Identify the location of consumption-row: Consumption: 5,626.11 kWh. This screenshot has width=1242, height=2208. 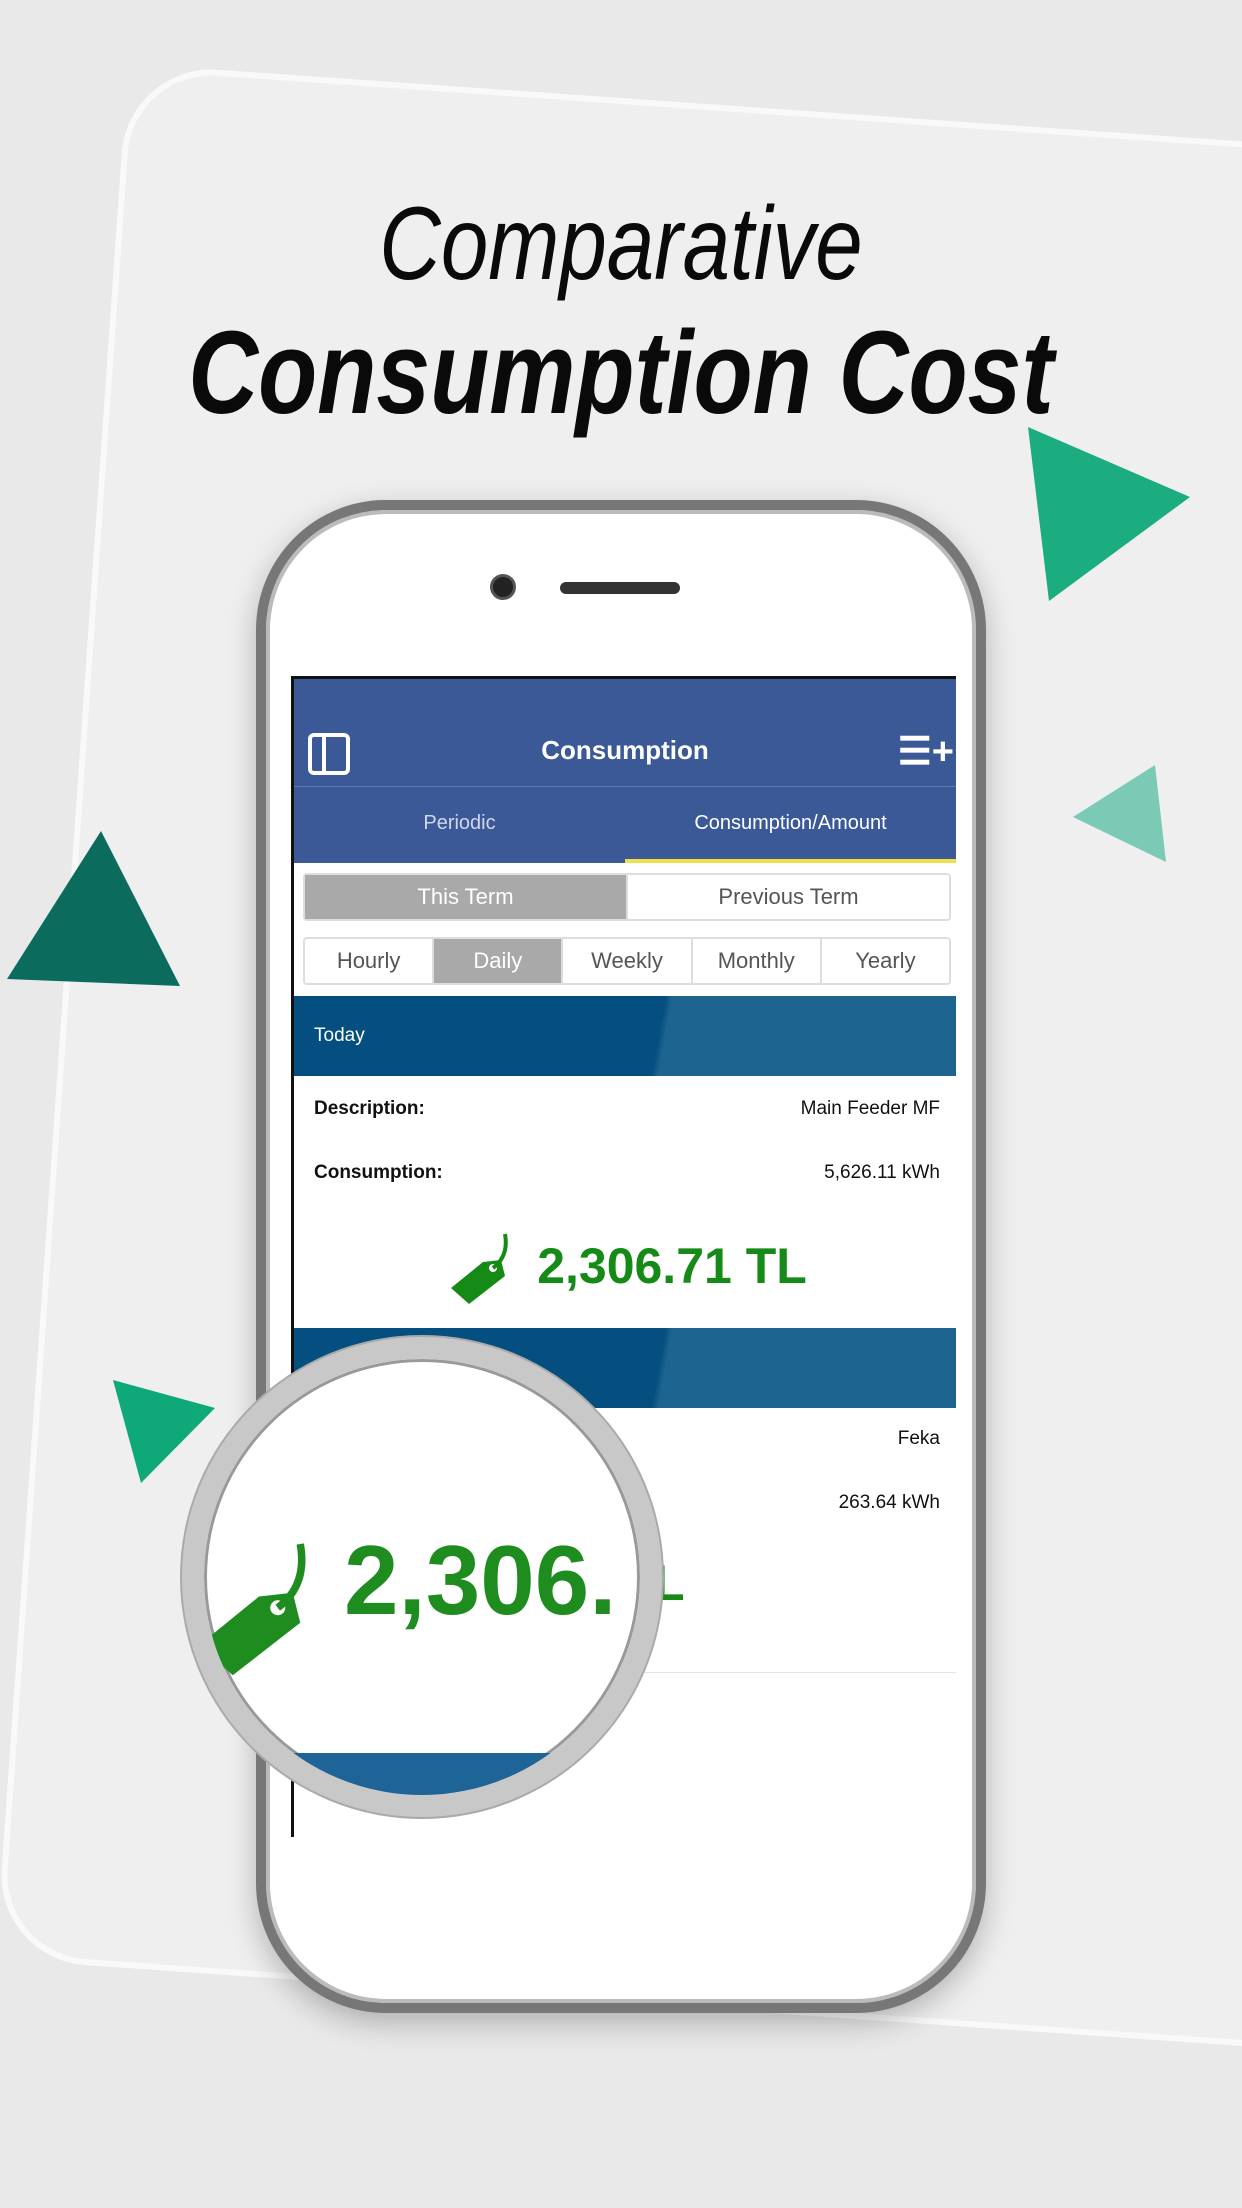
(625, 1173).